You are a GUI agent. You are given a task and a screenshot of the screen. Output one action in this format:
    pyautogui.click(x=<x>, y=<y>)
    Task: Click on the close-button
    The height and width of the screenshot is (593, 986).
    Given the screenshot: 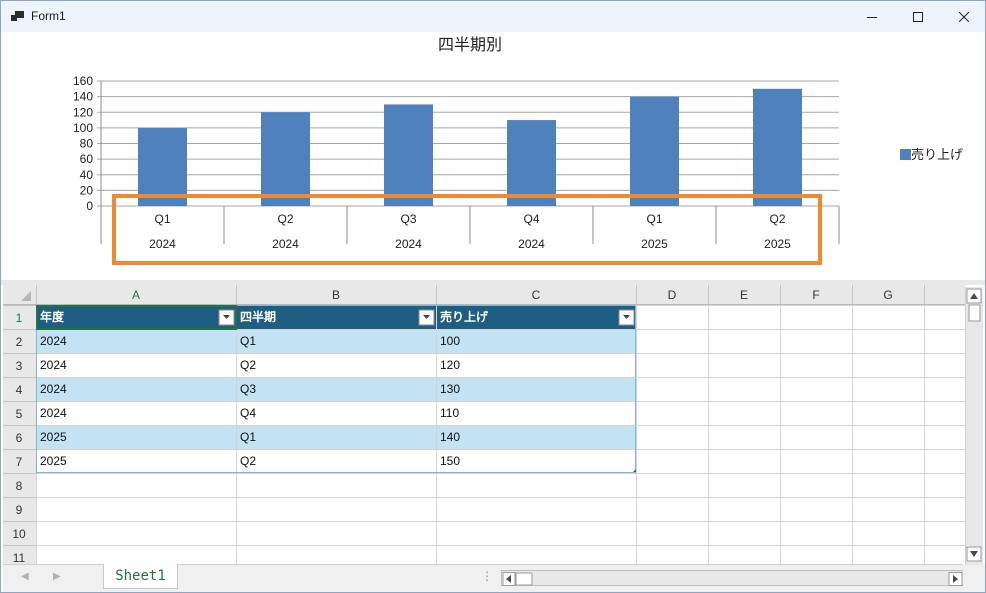 What is the action you would take?
    pyautogui.click(x=963, y=16)
    